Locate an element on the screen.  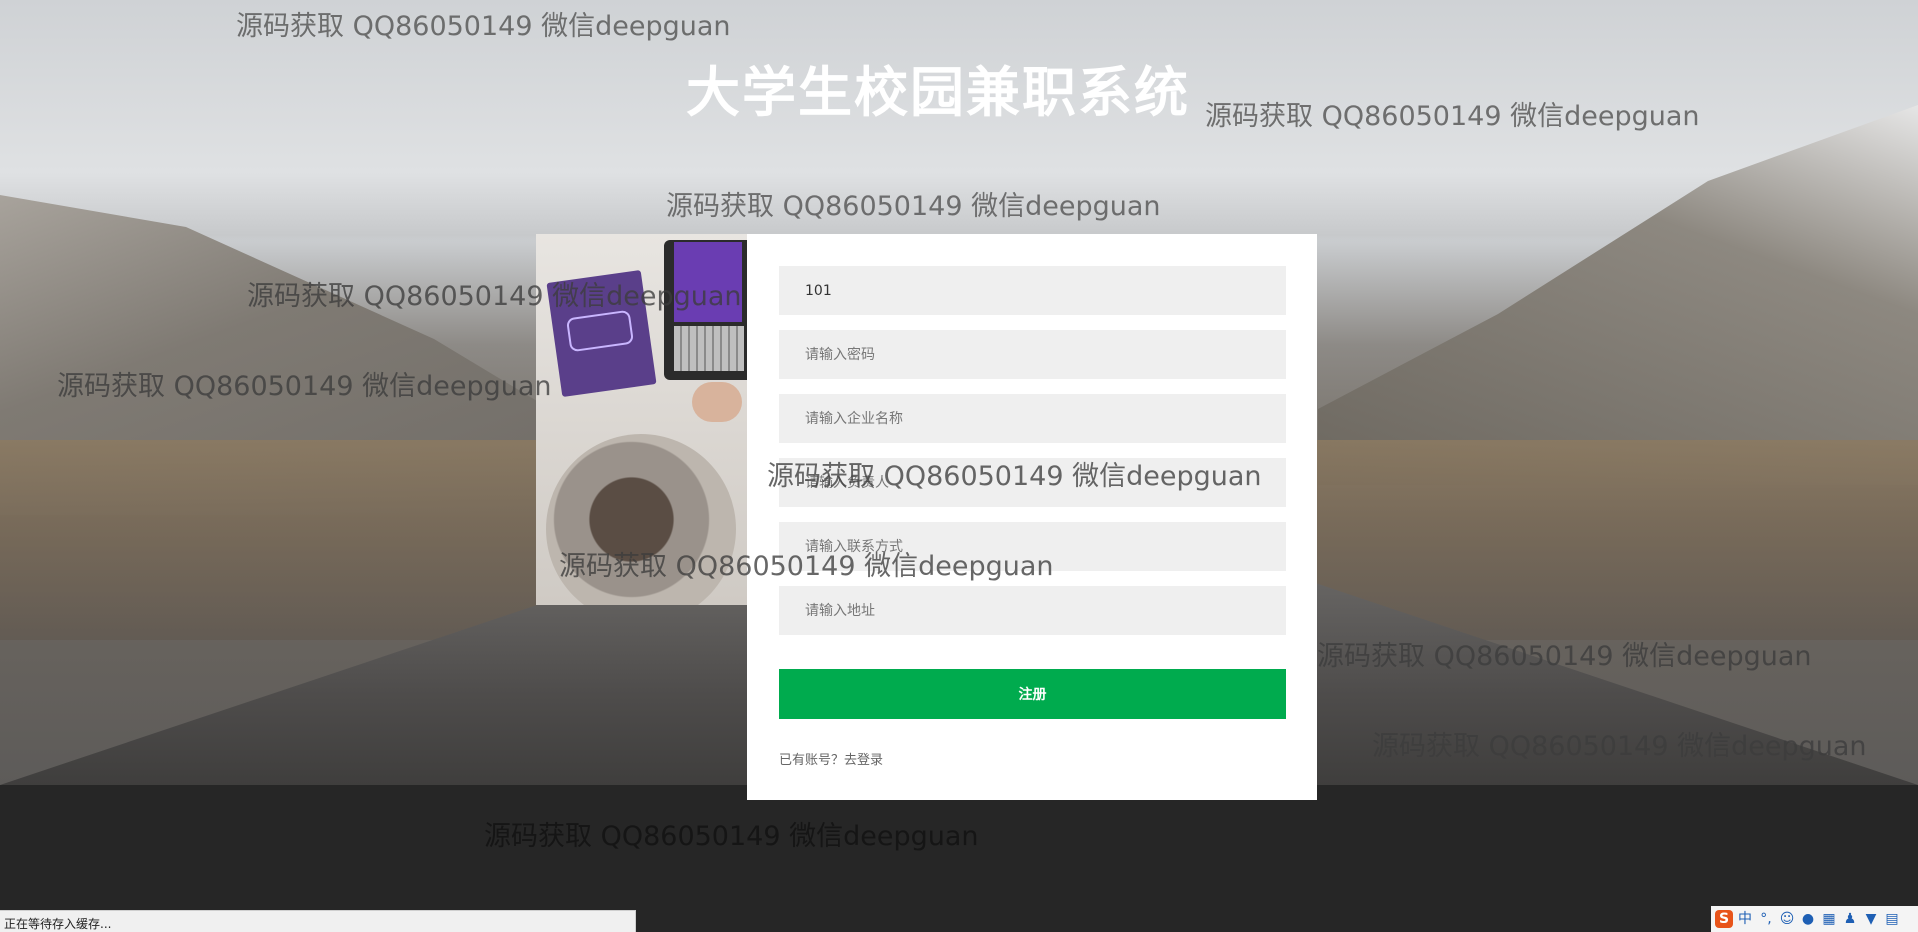
microphone-icon: ● is located at coordinates (1808, 919).